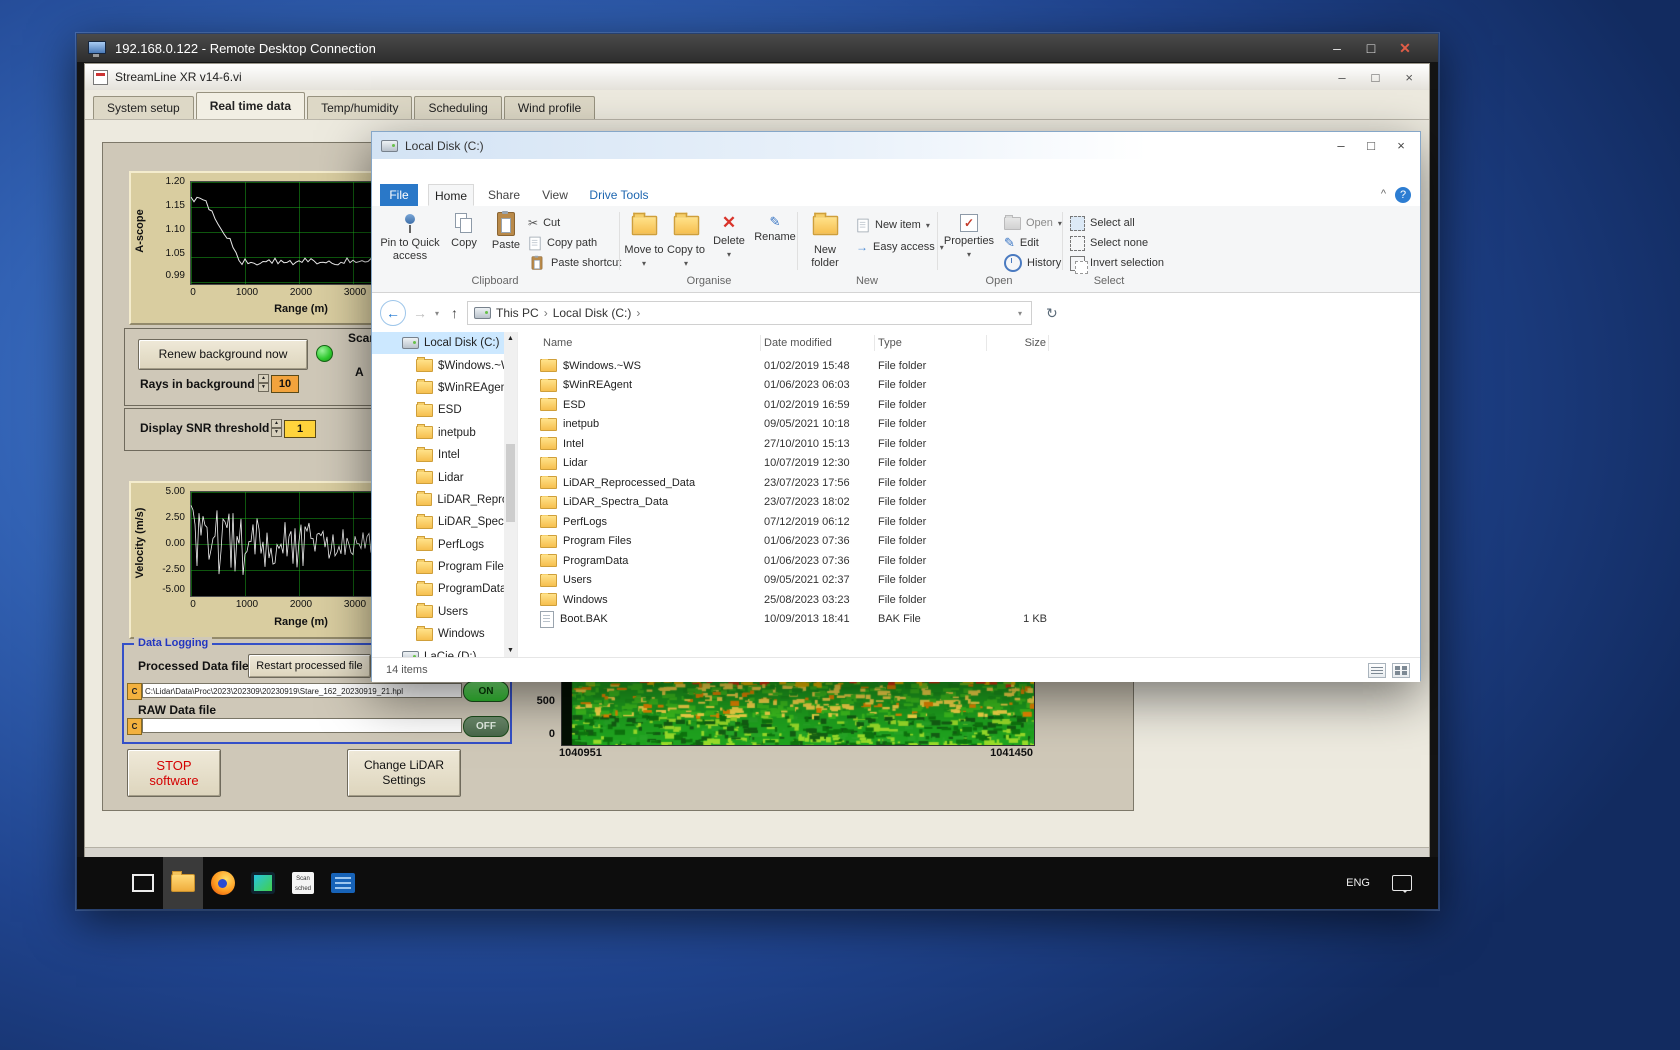 The image size is (1680, 1050). Describe the element at coordinates (510, 650) in the screenshot. I see `scroll-down-icon: ▼` at that location.